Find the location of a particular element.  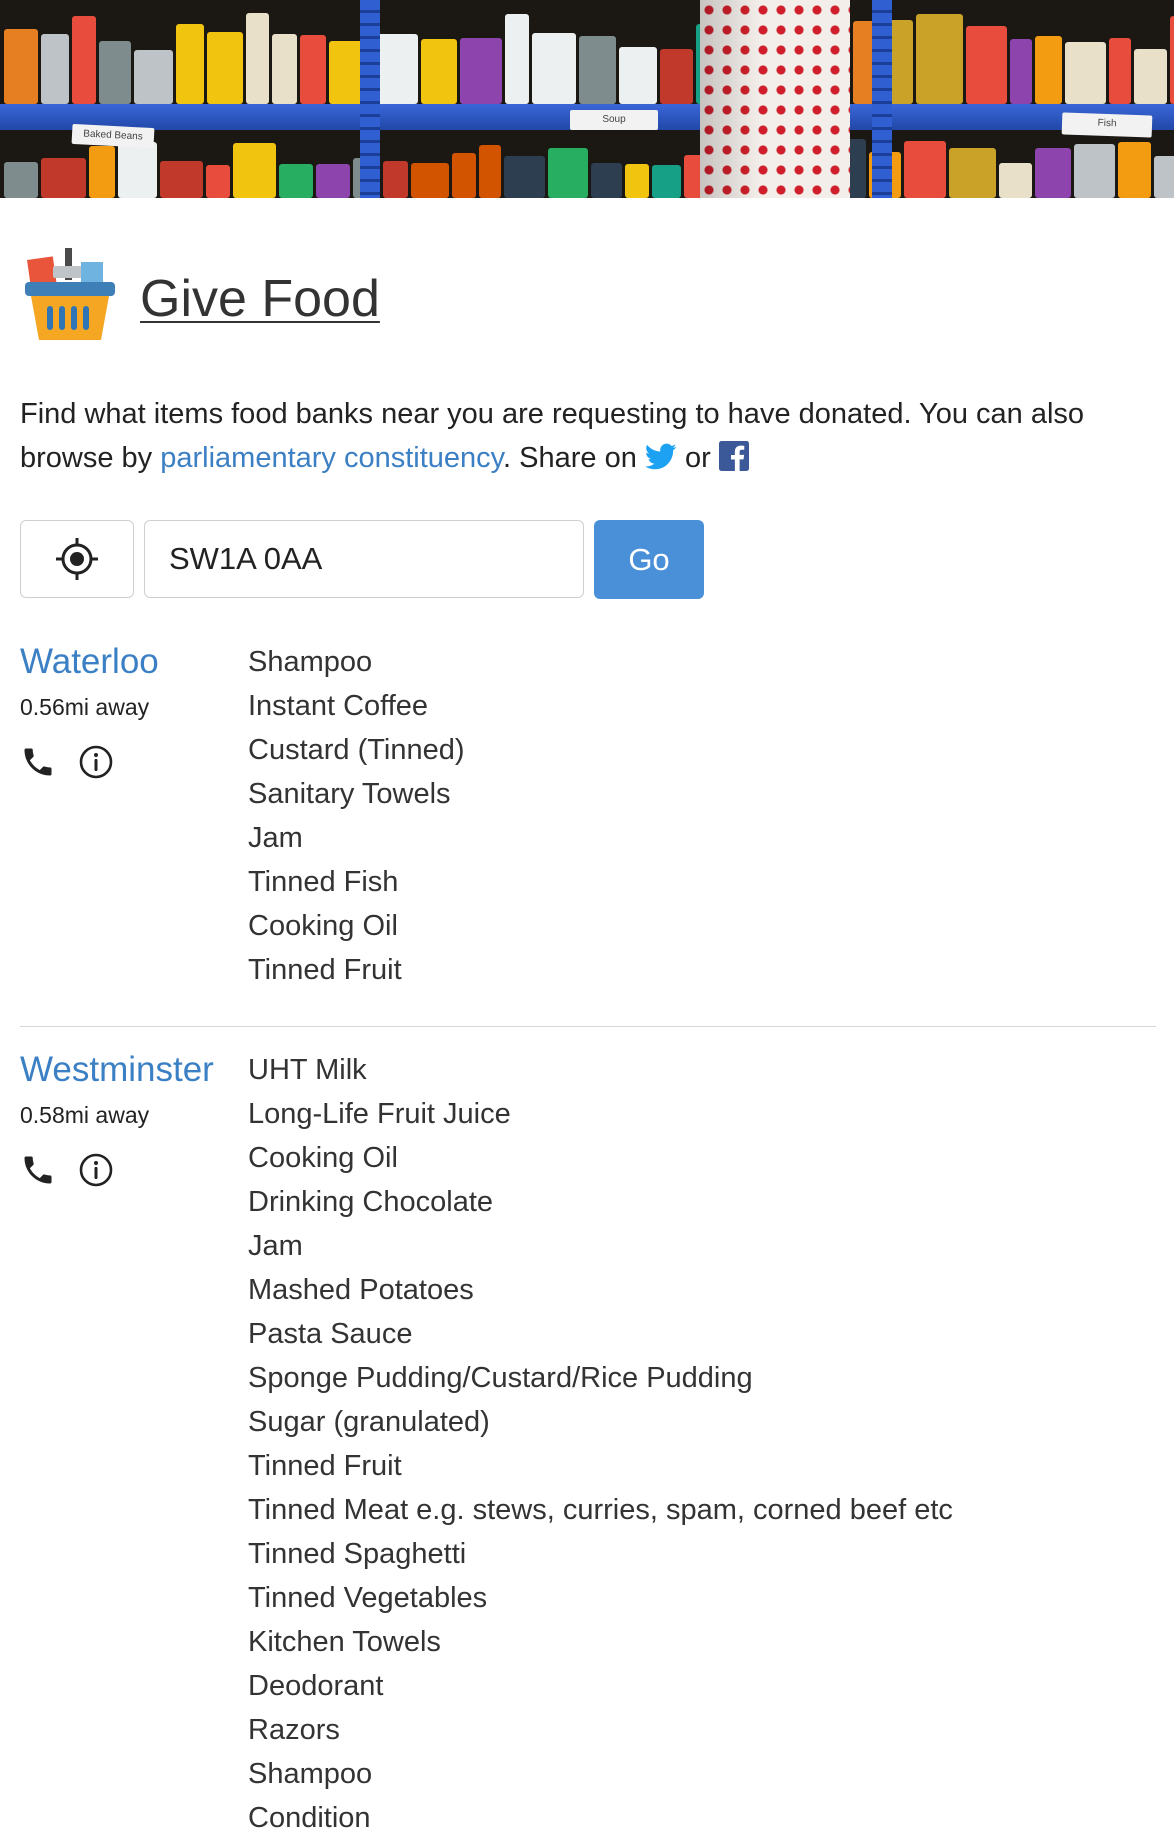

shelf-products-top is located at coordinates (587, 52).